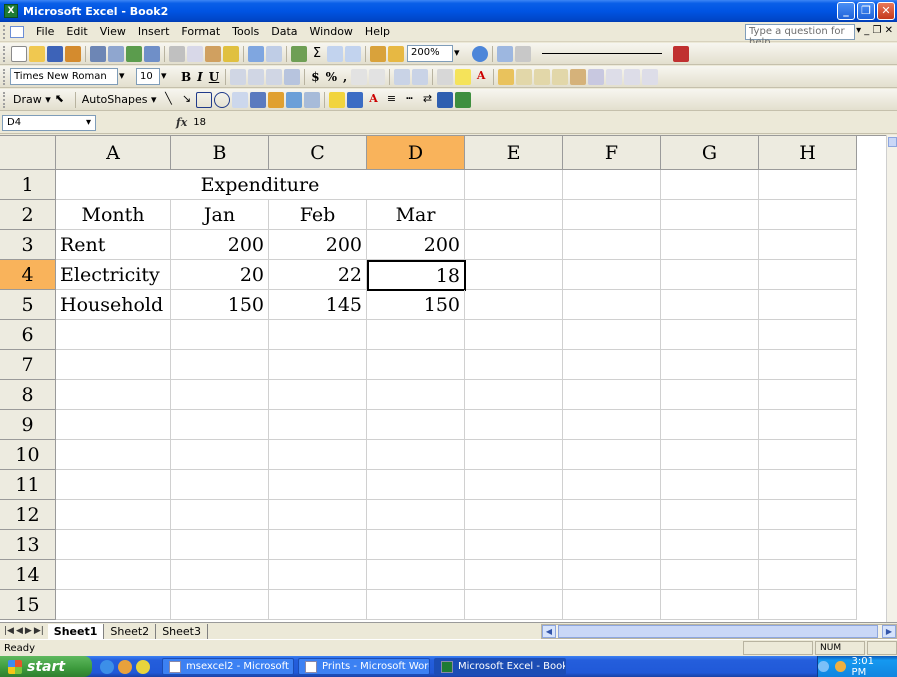 This screenshot has height=677, width=897. Describe the element at coordinates (274, 53) in the screenshot. I see `redo-icon` at that location.